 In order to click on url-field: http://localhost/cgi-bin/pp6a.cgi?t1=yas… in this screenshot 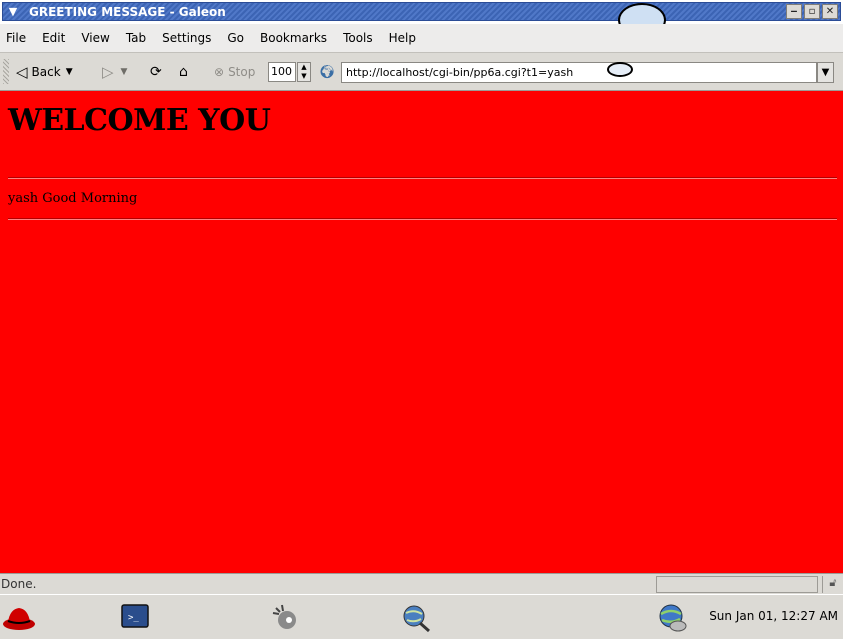, I will do `click(579, 72)`.